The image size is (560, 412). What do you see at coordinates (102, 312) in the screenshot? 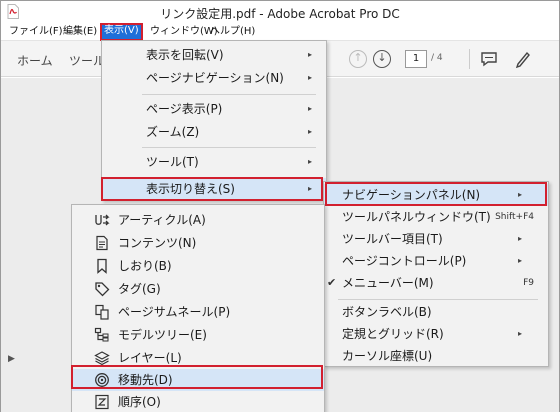
I see `page-thumbnail-icon` at bounding box center [102, 312].